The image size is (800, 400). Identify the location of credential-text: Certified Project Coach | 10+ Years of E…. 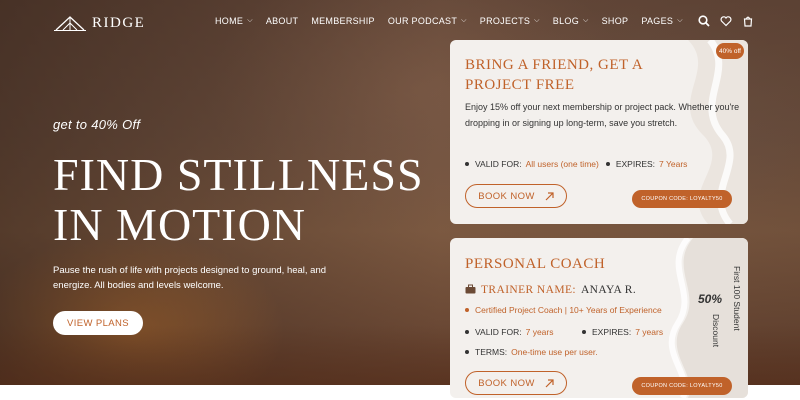
(568, 310).